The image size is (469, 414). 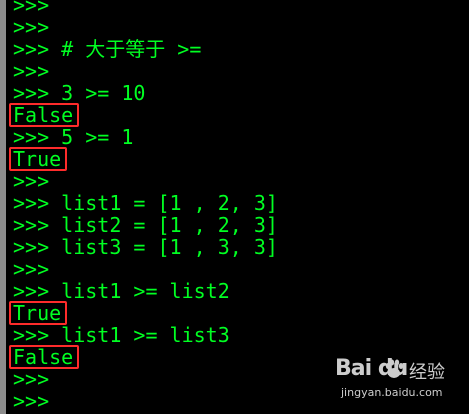 What do you see at coordinates (395, 380) in the screenshot?
I see `baidu-jingyan-watermark: Bai du 经验 jingyan.baidu.com` at bounding box center [395, 380].